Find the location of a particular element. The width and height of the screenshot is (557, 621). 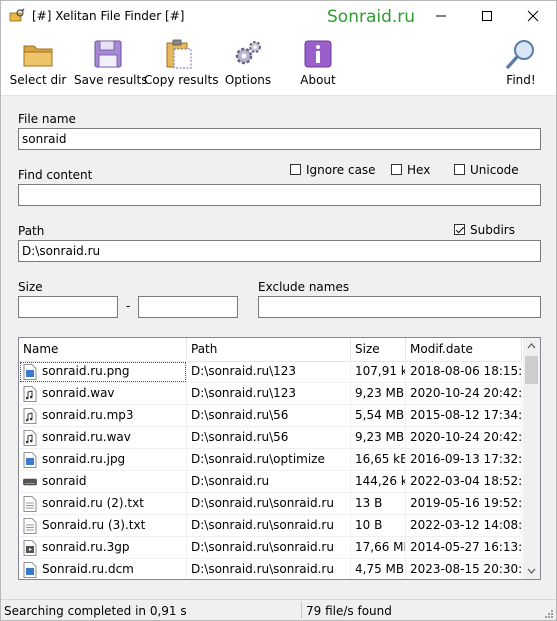

video-file-icon is located at coordinates (30, 548).